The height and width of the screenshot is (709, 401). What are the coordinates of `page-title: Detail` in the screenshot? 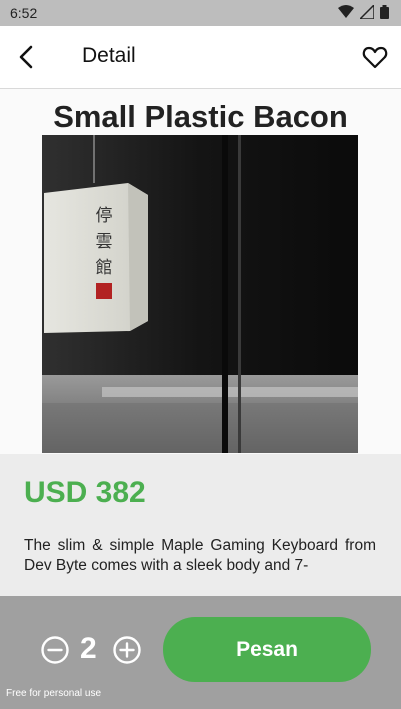 It's located at (109, 55).